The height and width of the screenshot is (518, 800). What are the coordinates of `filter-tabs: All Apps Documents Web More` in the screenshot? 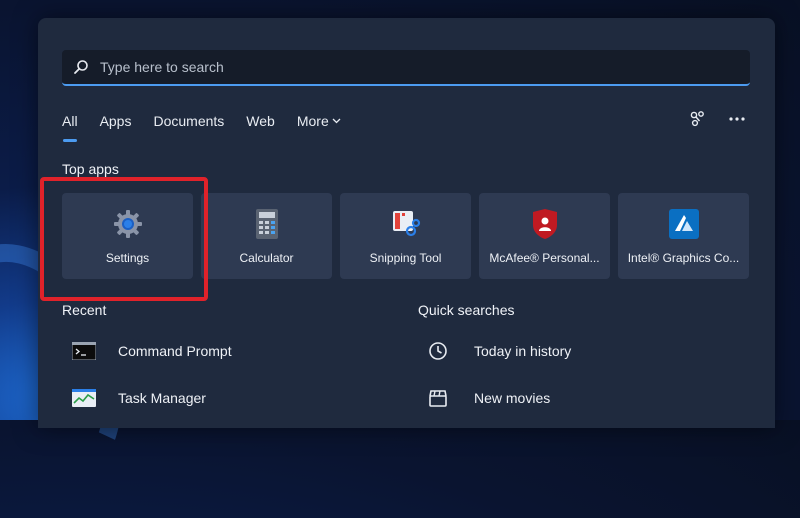 It's located at (212, 125).